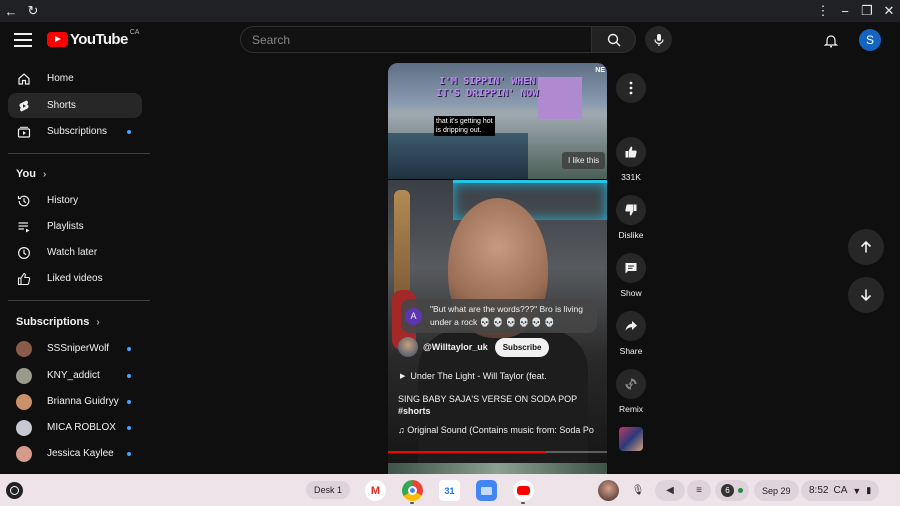 The width and height of the screenshot is (900, 506). I want to click on music-link: ▶ Under The Light - Will Taylor (feat., so click(473, 376).